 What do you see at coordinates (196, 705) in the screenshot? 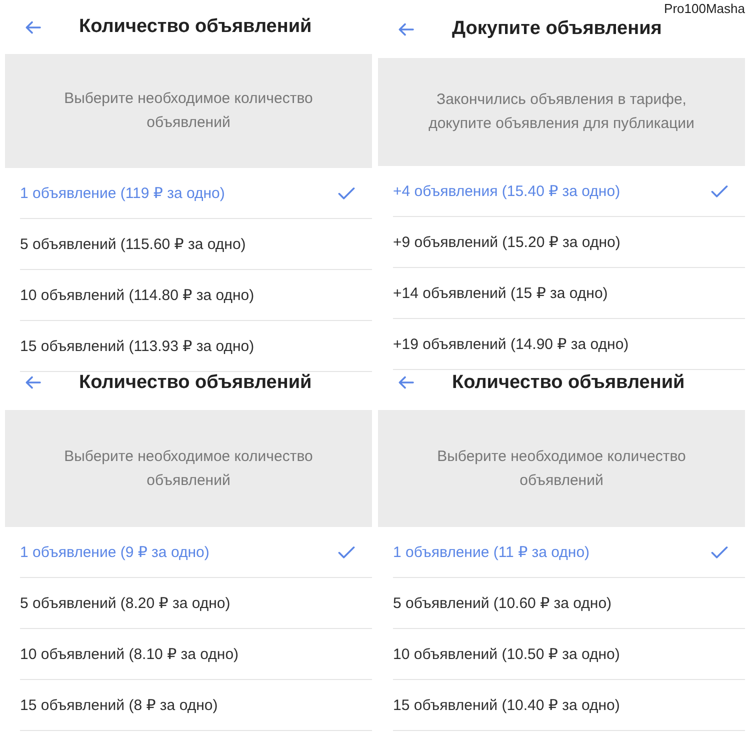
I see `option-item: 15 объявлений (8 ₽ за одно)` at bounding box center [196, 705].